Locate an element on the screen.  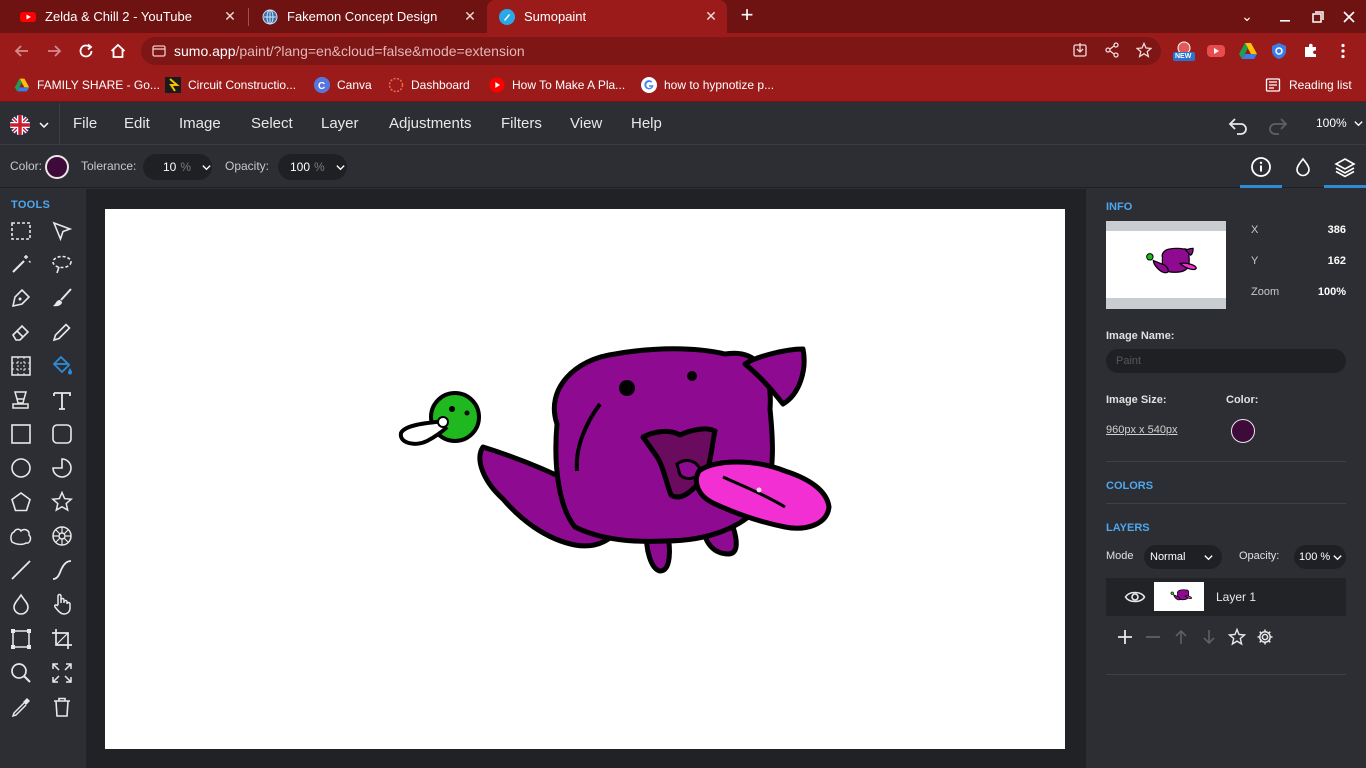
move-layer-up-button is located at coordinates (1181, 637).